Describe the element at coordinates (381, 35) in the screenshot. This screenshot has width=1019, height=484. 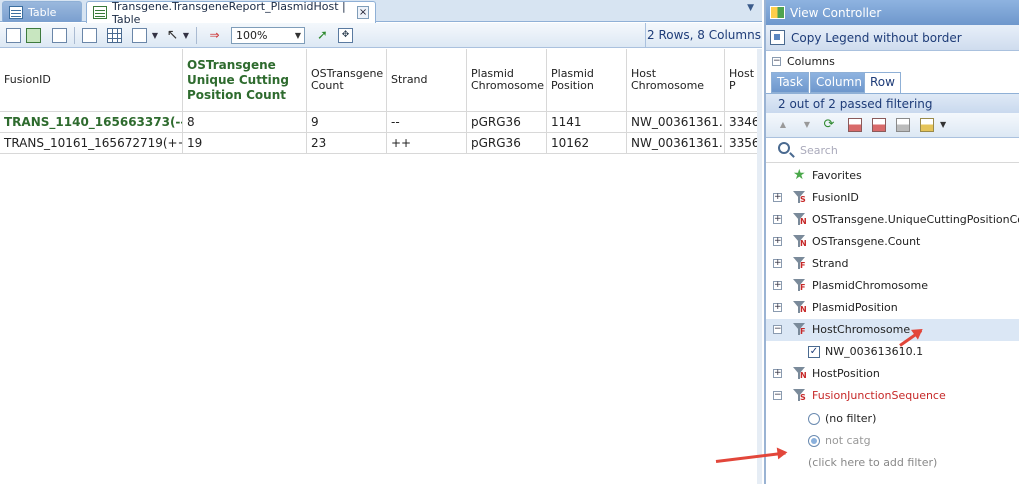
I see `table-toolbar: ▼ ↖ ▼ ⇒ 100% ▼ ➚ ✥ 2 Rows, 8 Columns` at that location.